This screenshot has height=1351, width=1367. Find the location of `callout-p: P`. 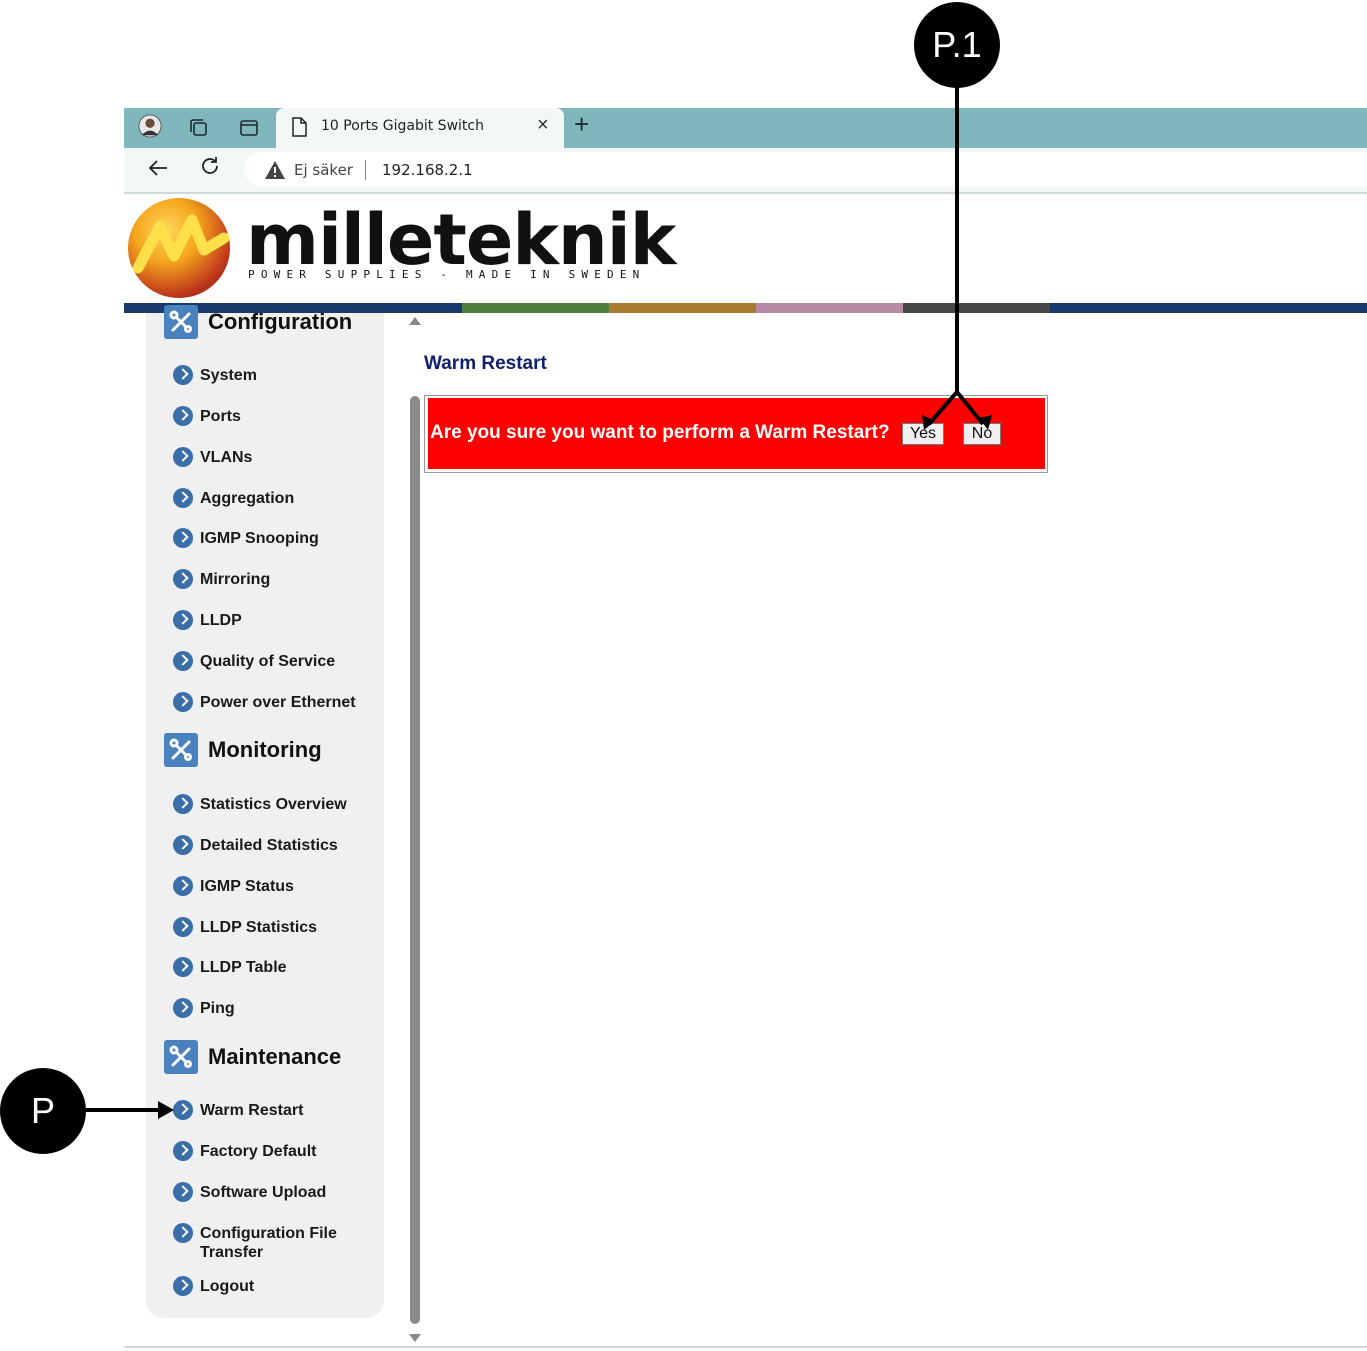

callout-p: P is located at coordinates (43, 1111).